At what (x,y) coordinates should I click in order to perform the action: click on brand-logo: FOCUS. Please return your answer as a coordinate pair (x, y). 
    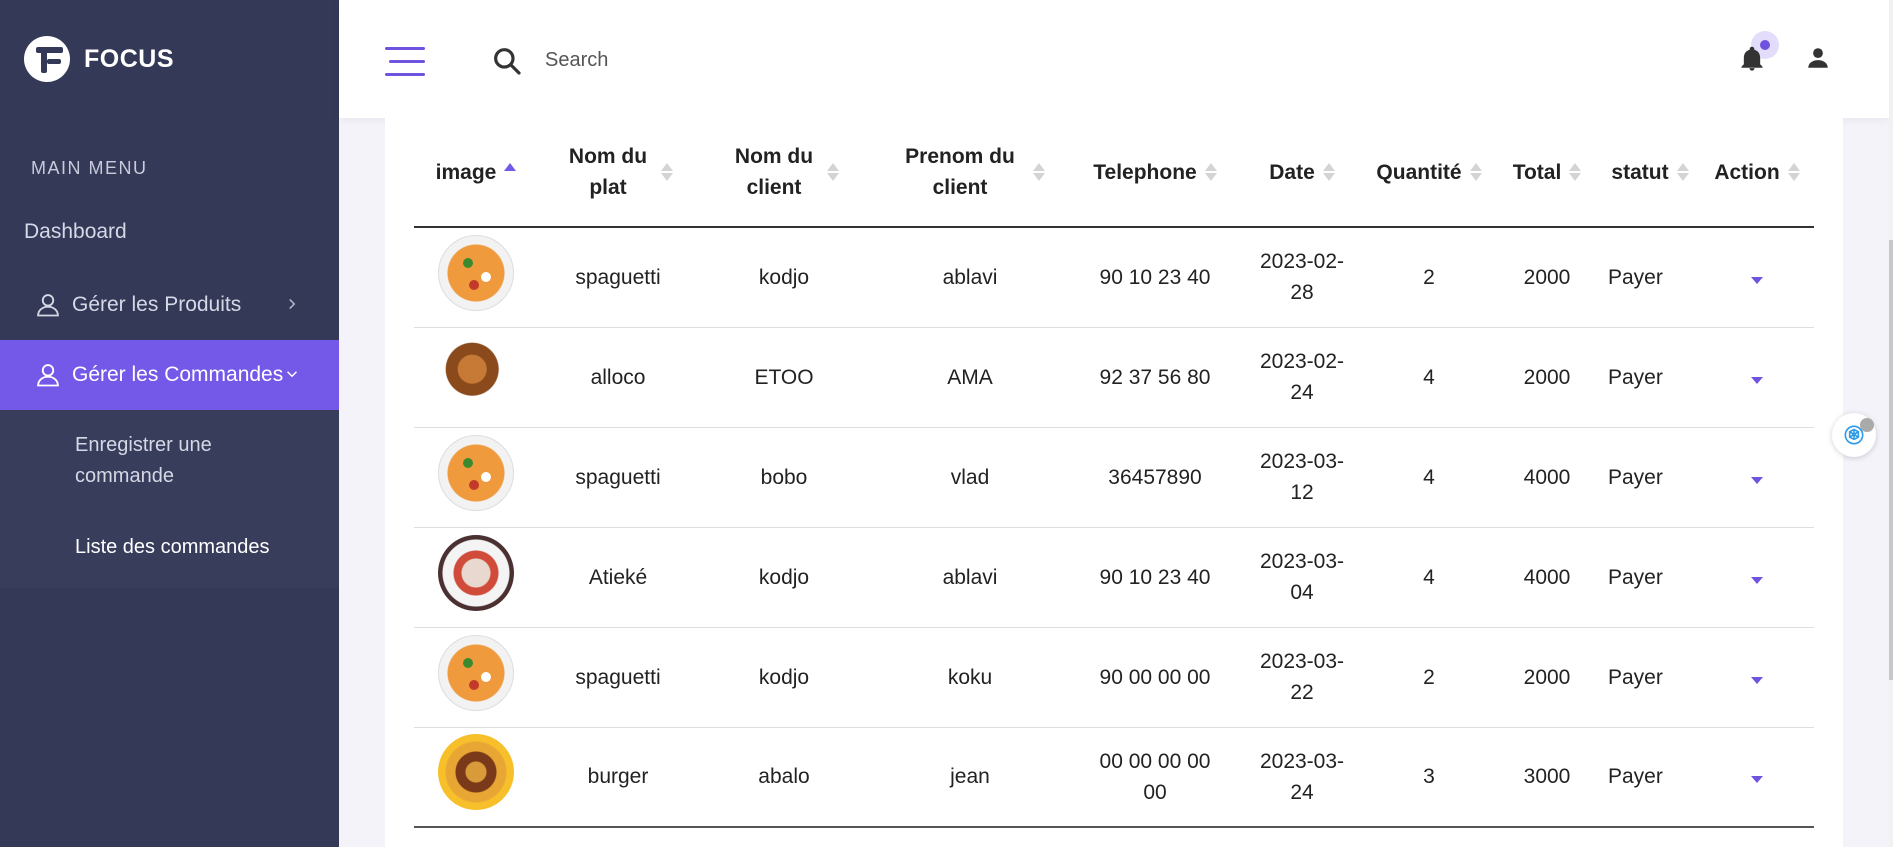
    Looking at the image, I should click on (99, 59).